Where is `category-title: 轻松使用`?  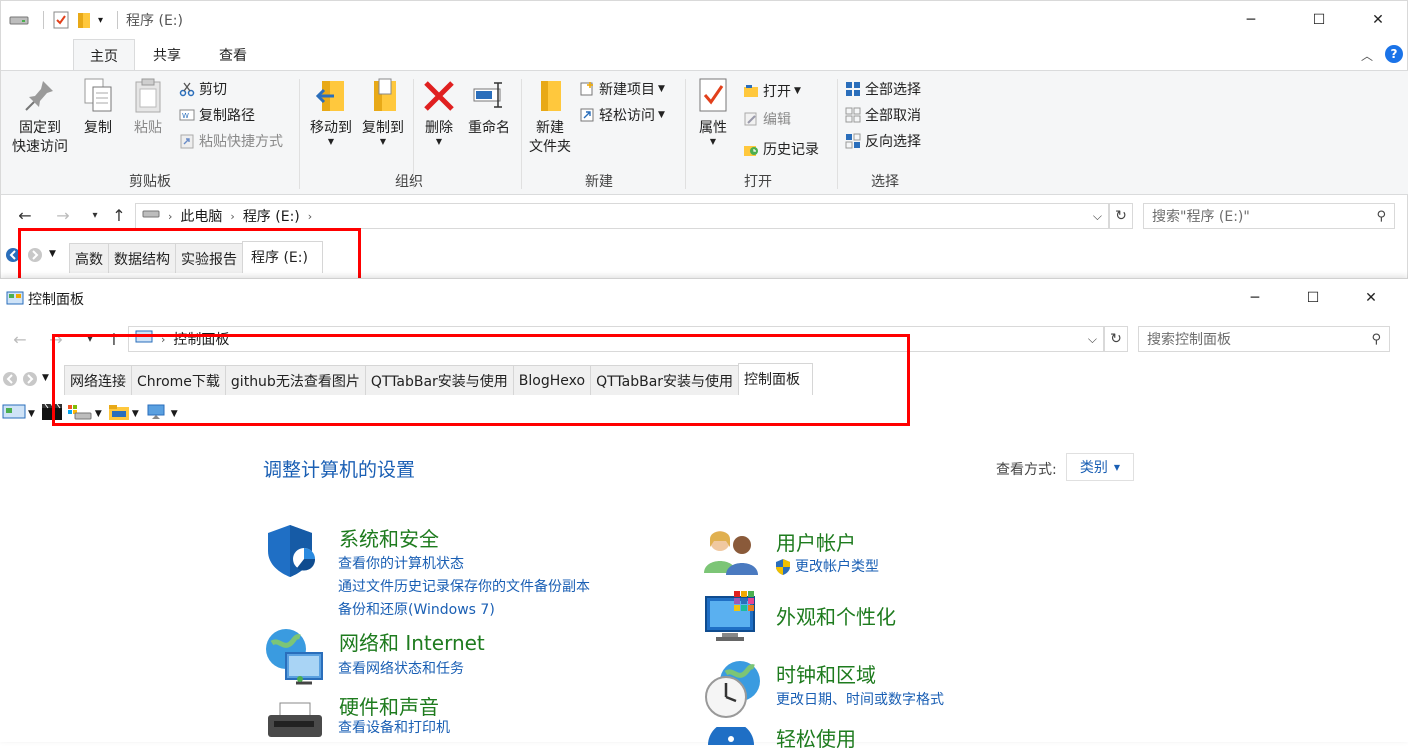
category-title: 轻松使用 is located at coordinates (816, 737).